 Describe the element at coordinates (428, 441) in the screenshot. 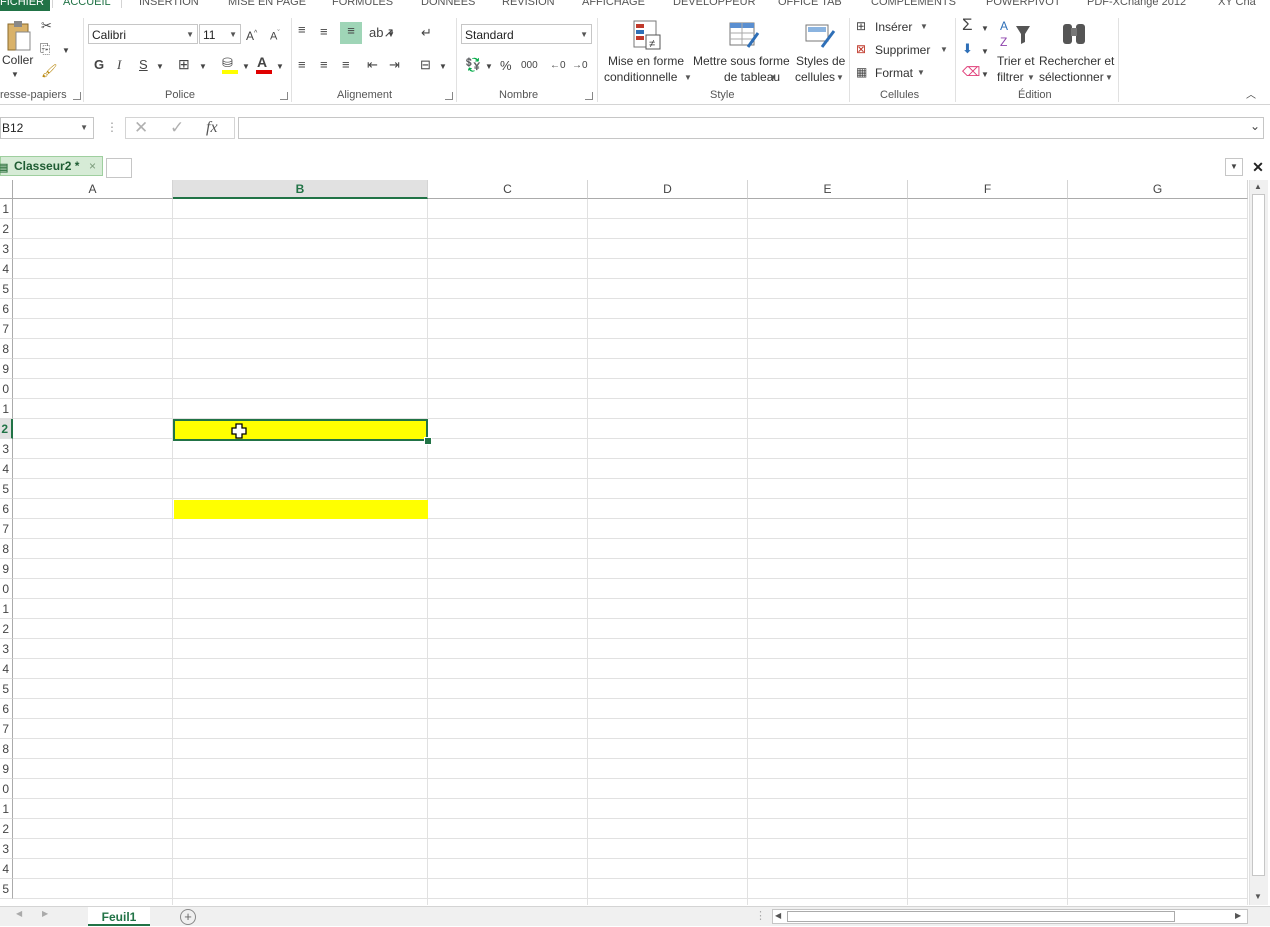

I see `fill-handle` at that location.